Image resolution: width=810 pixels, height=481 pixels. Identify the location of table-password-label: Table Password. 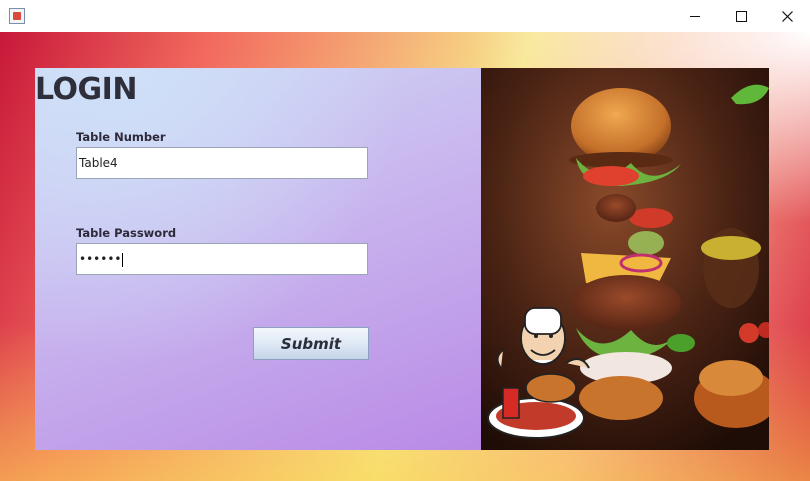
(126, 233).